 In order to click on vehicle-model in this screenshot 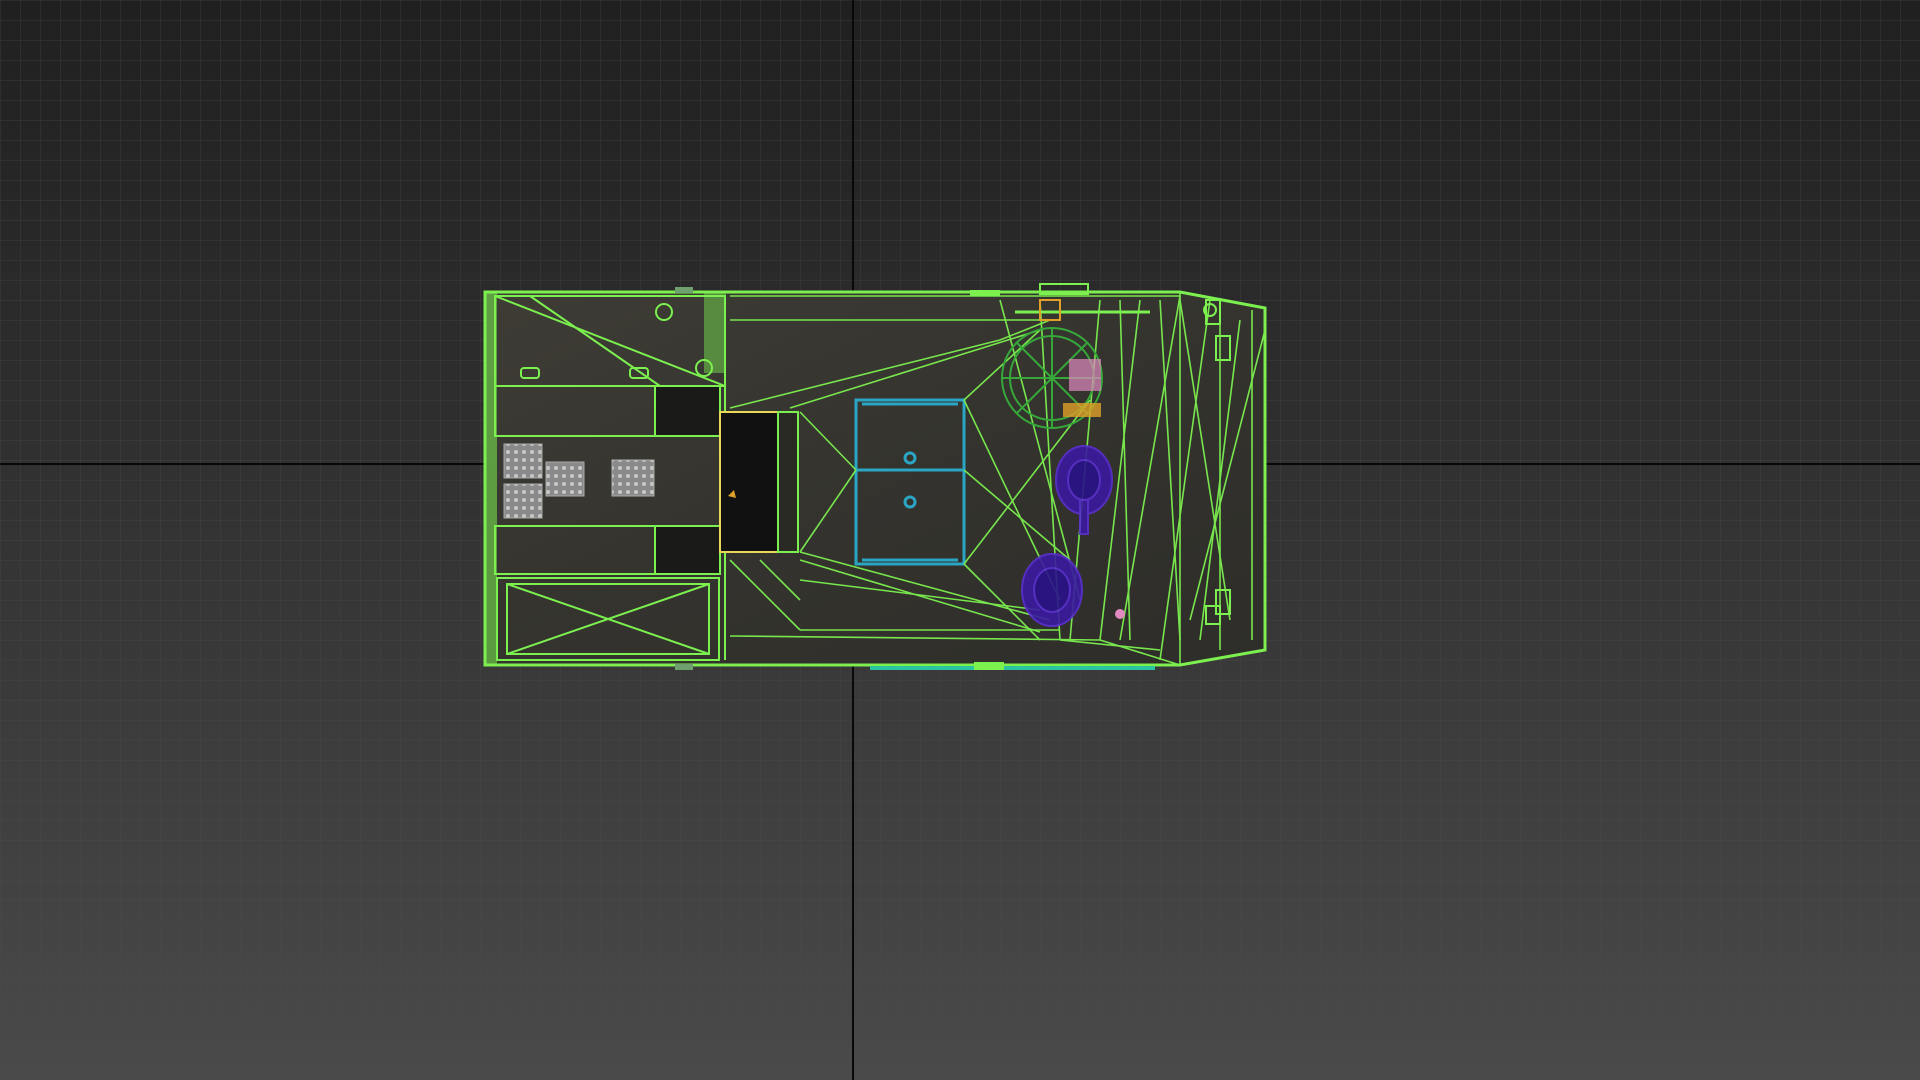, I will do `click(875, 476)`.